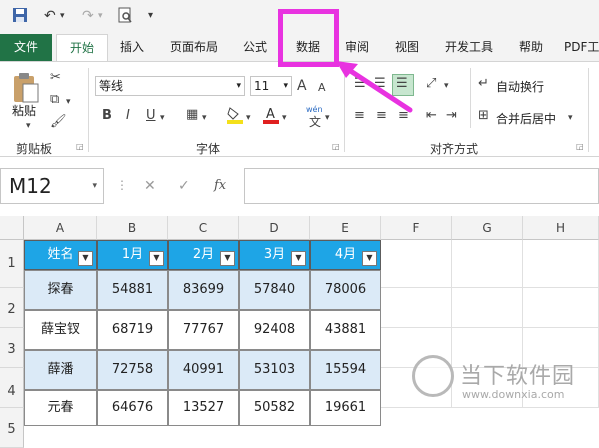  What do you see at coordinates (203, 370) in the screenshot?
I see `table-cell: 40991` at bounding box center [203, 370].